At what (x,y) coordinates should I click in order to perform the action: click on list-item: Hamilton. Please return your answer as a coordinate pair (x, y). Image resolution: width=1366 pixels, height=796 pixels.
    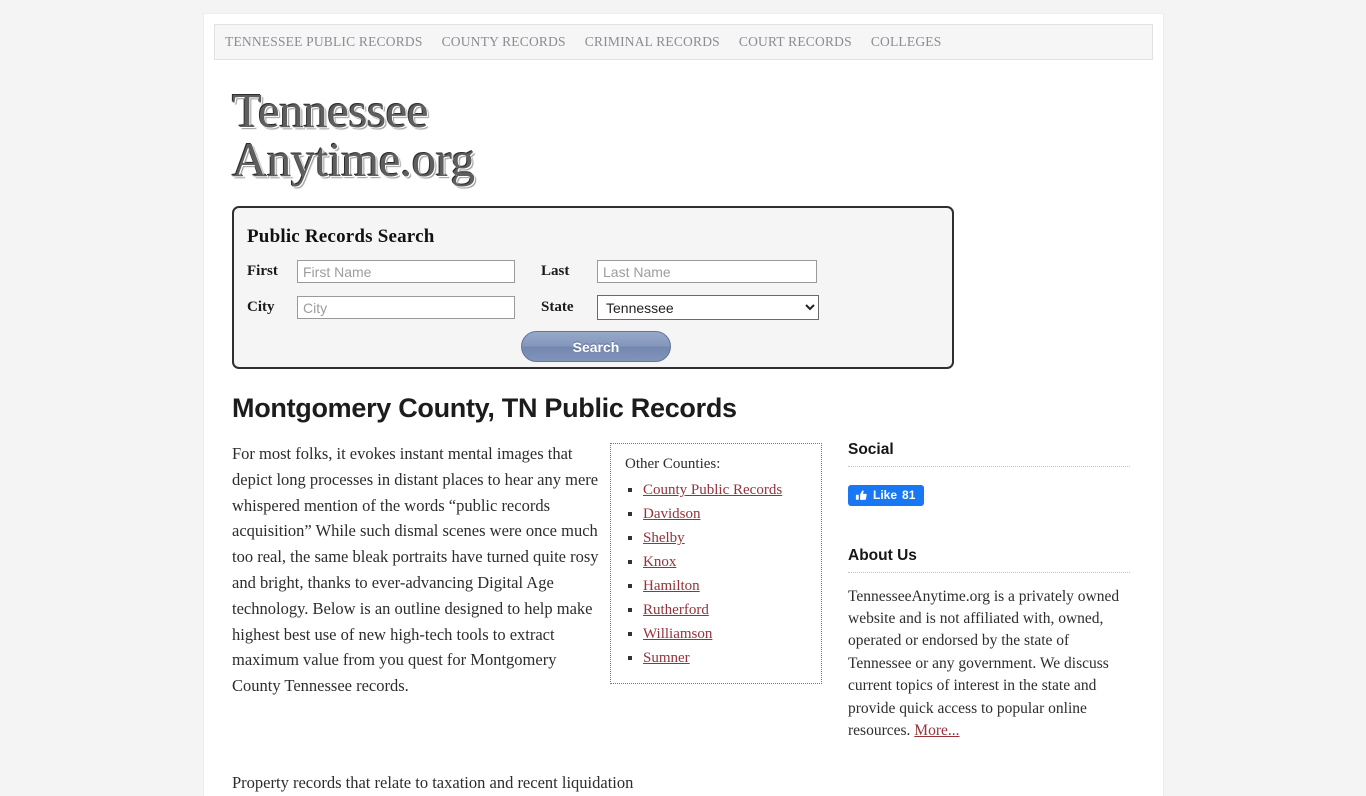
    Looking at the image, I should click on (727, 586).